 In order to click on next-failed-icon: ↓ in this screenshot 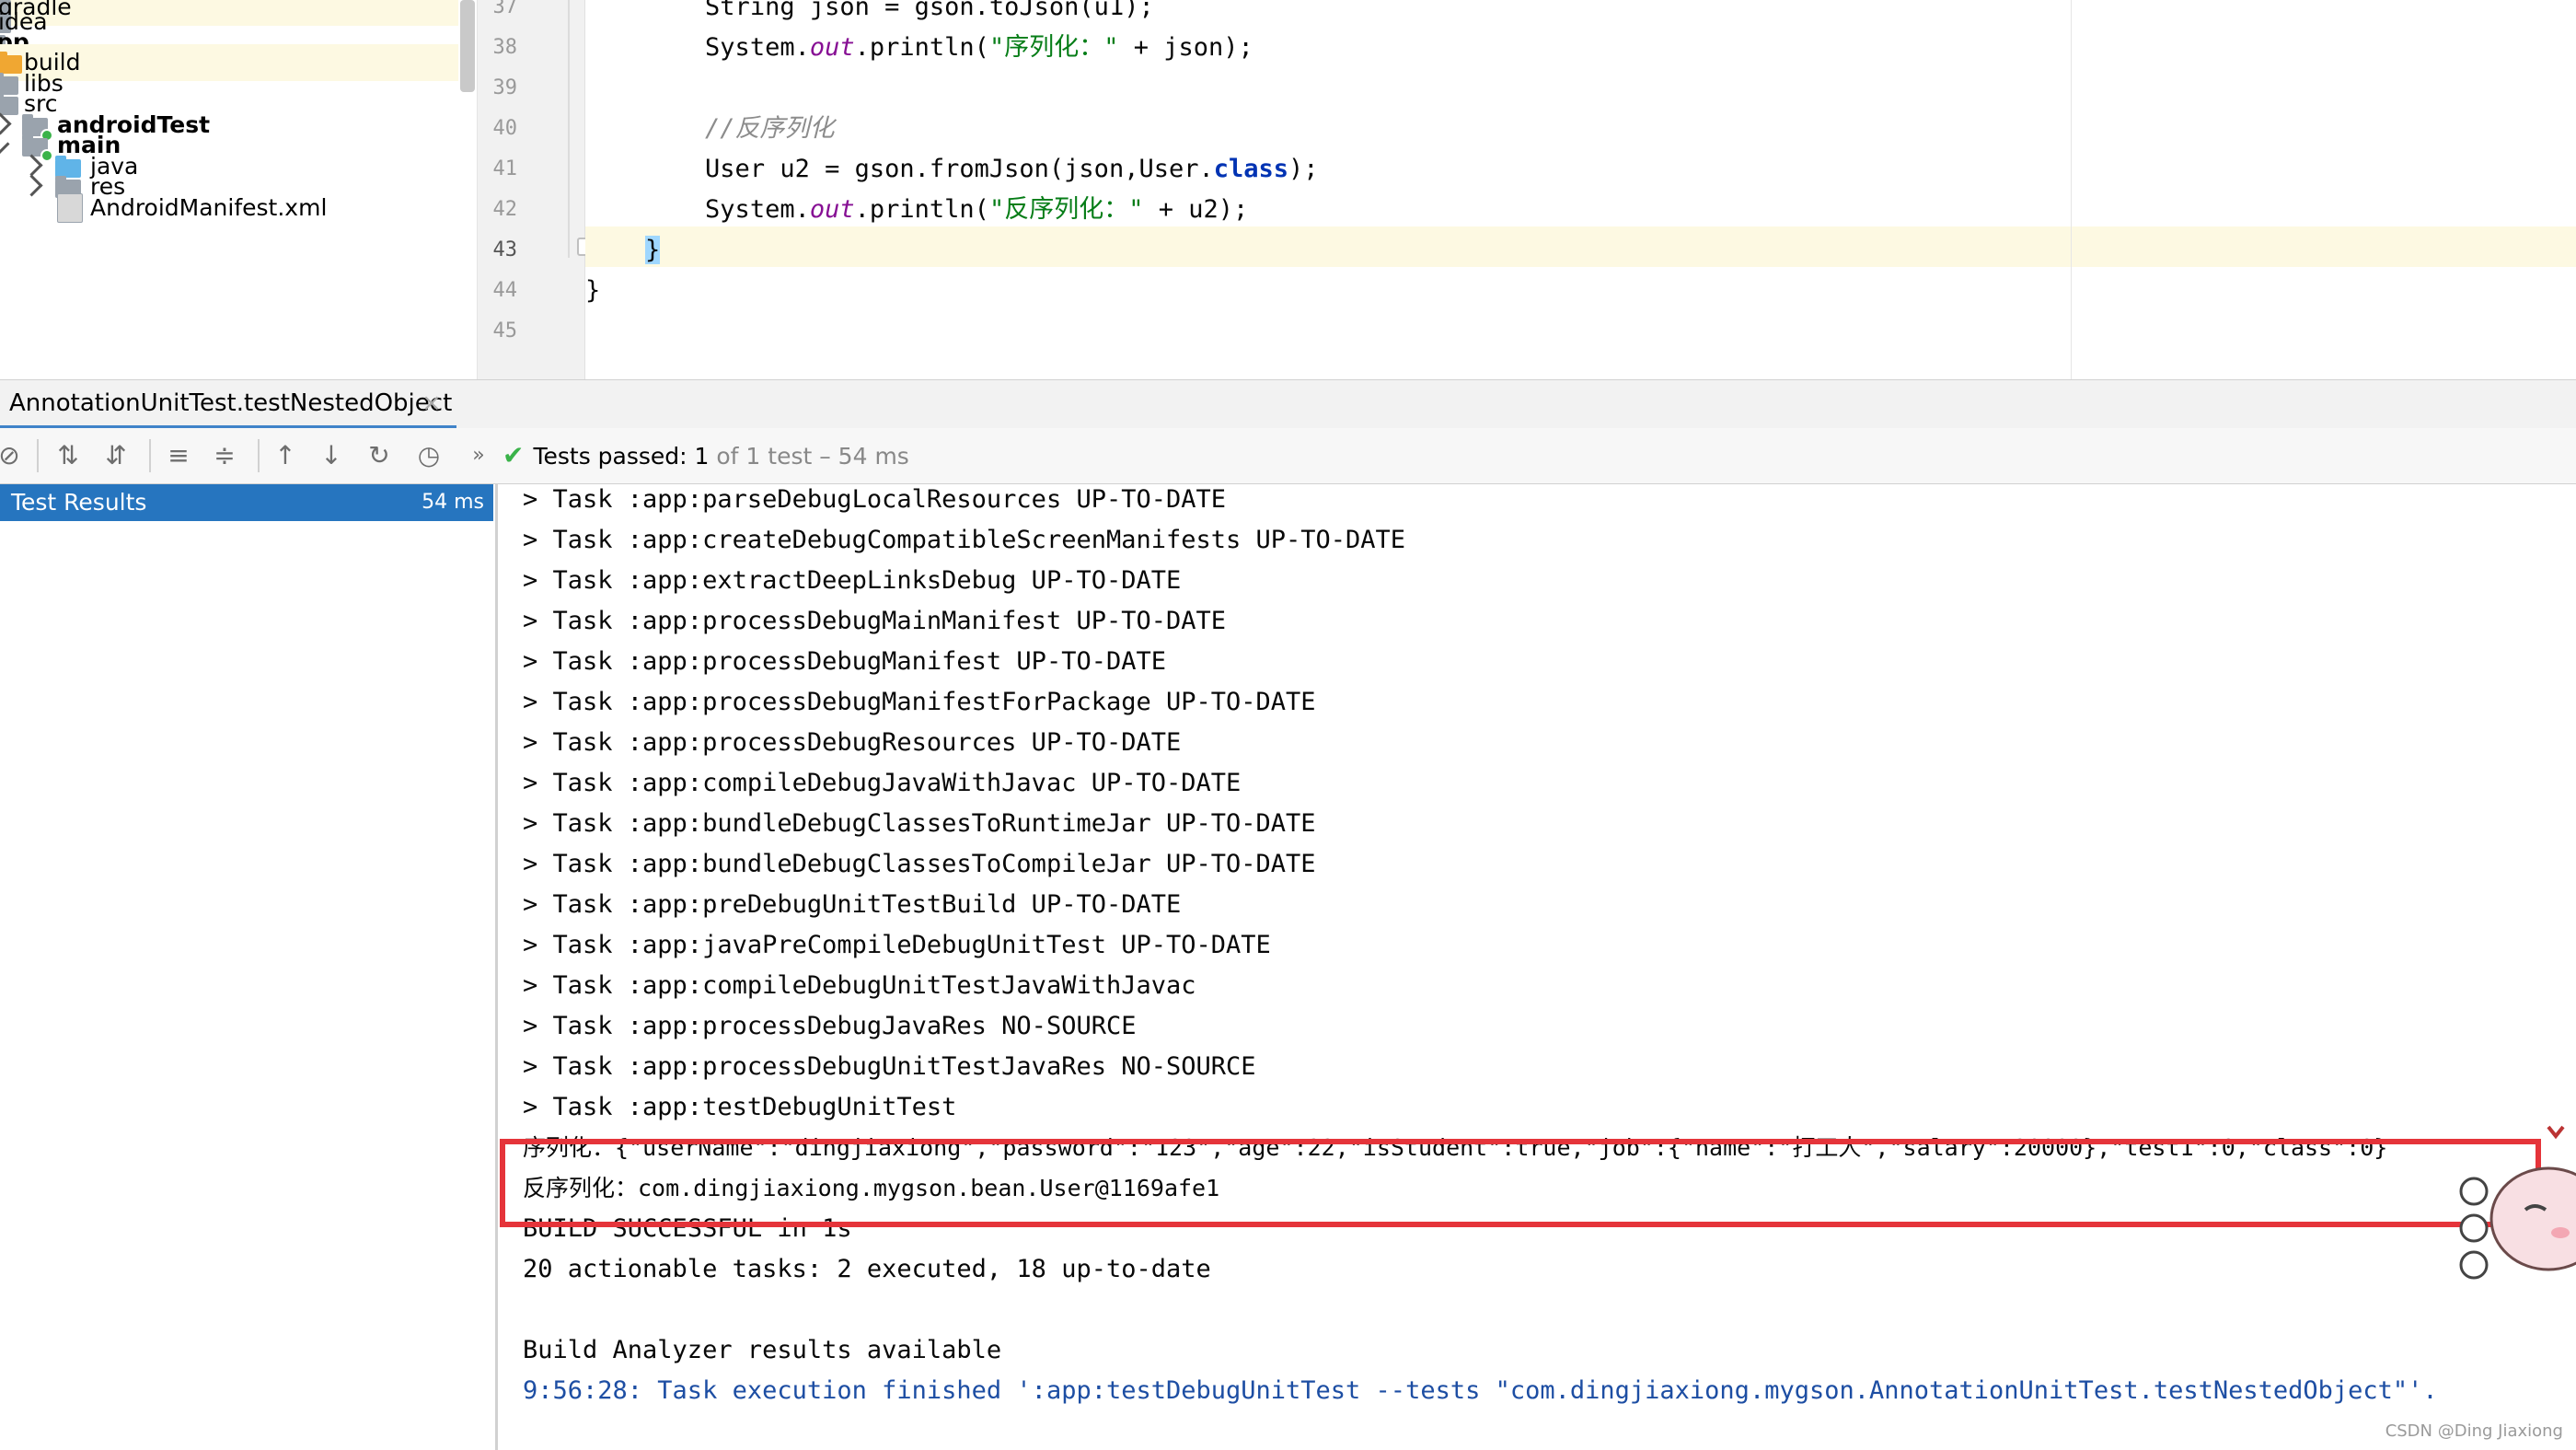, I will do `click(332, 455)`.